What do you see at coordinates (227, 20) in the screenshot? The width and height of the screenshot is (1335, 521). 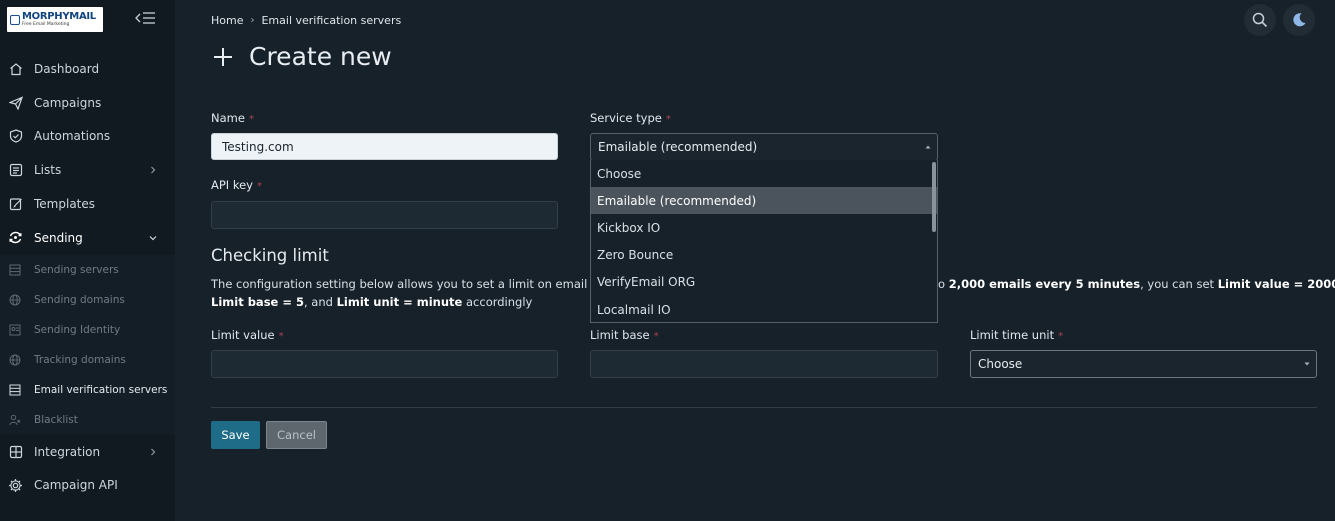 I see `breadcrumb-home: Home` at bounding box center [227, 20].